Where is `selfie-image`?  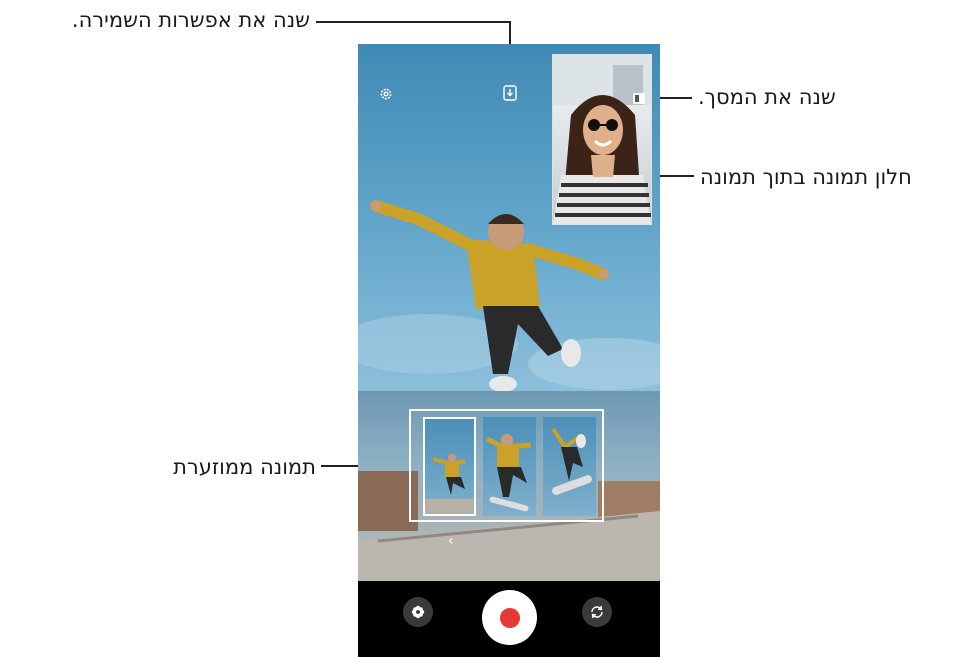 selfie-image is located at coordinates (602, 139).